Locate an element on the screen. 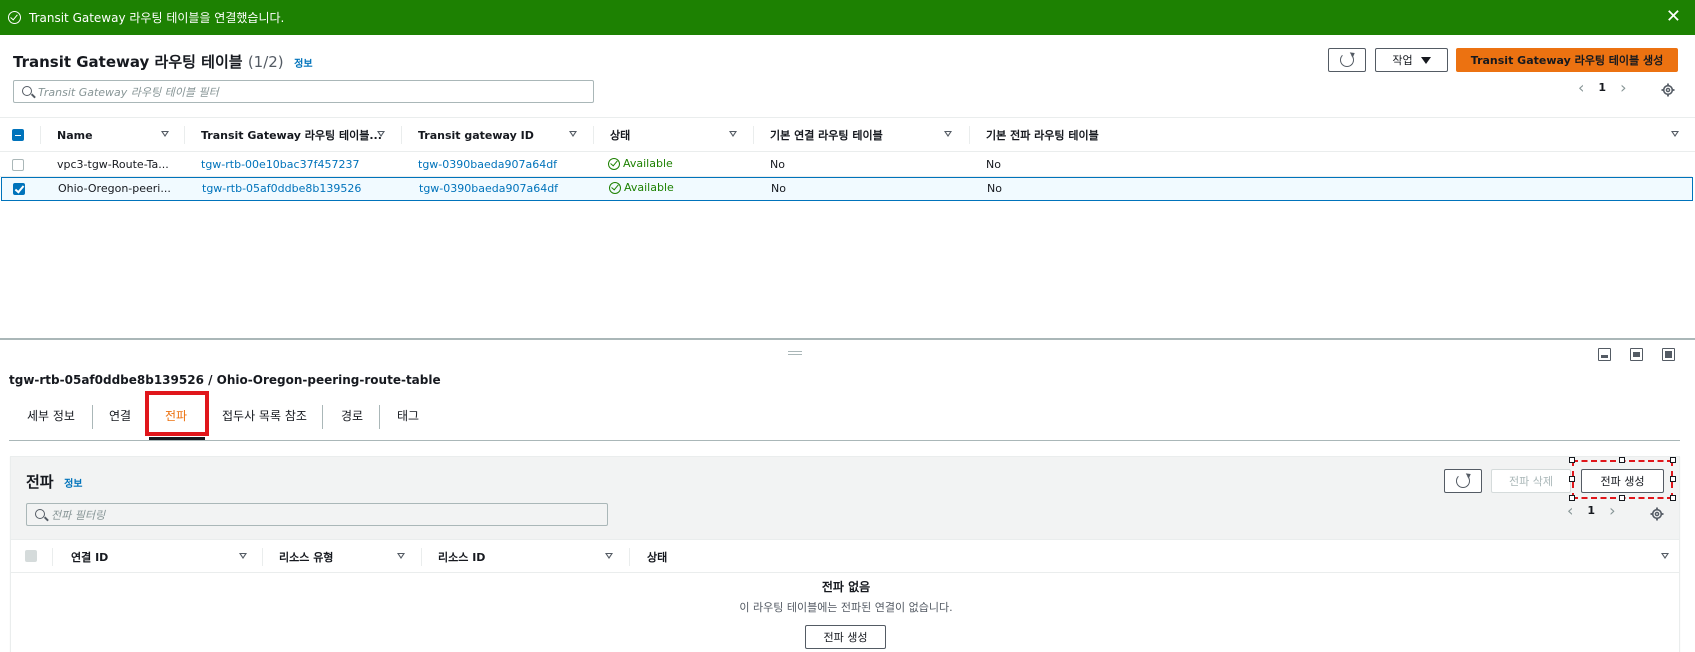 The width and height of the screenshot is (1695, 652). empty-state-title: 전파 없음 is located at coordinates (846, 587).